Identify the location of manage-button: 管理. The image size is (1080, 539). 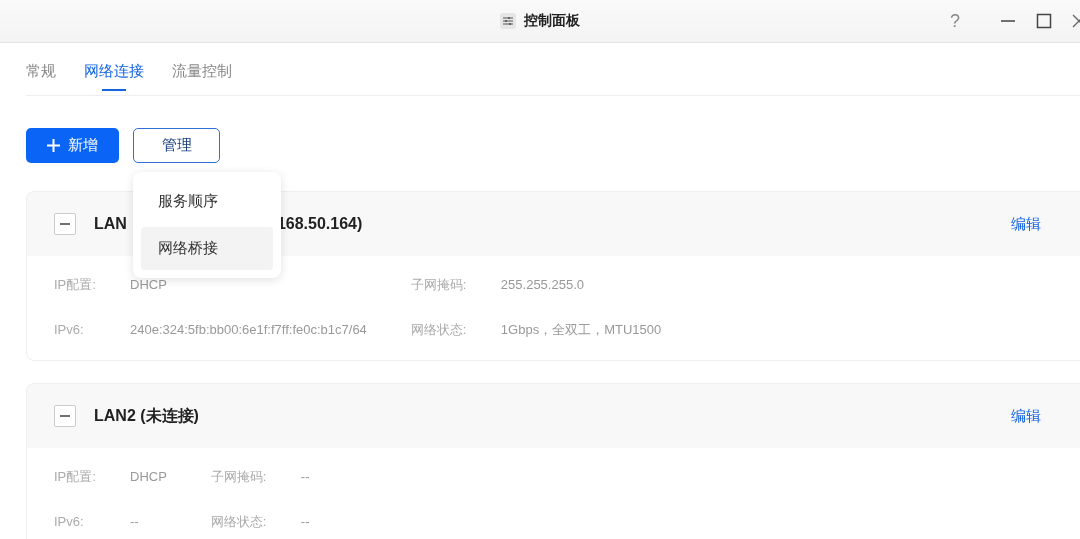
(176, 145).